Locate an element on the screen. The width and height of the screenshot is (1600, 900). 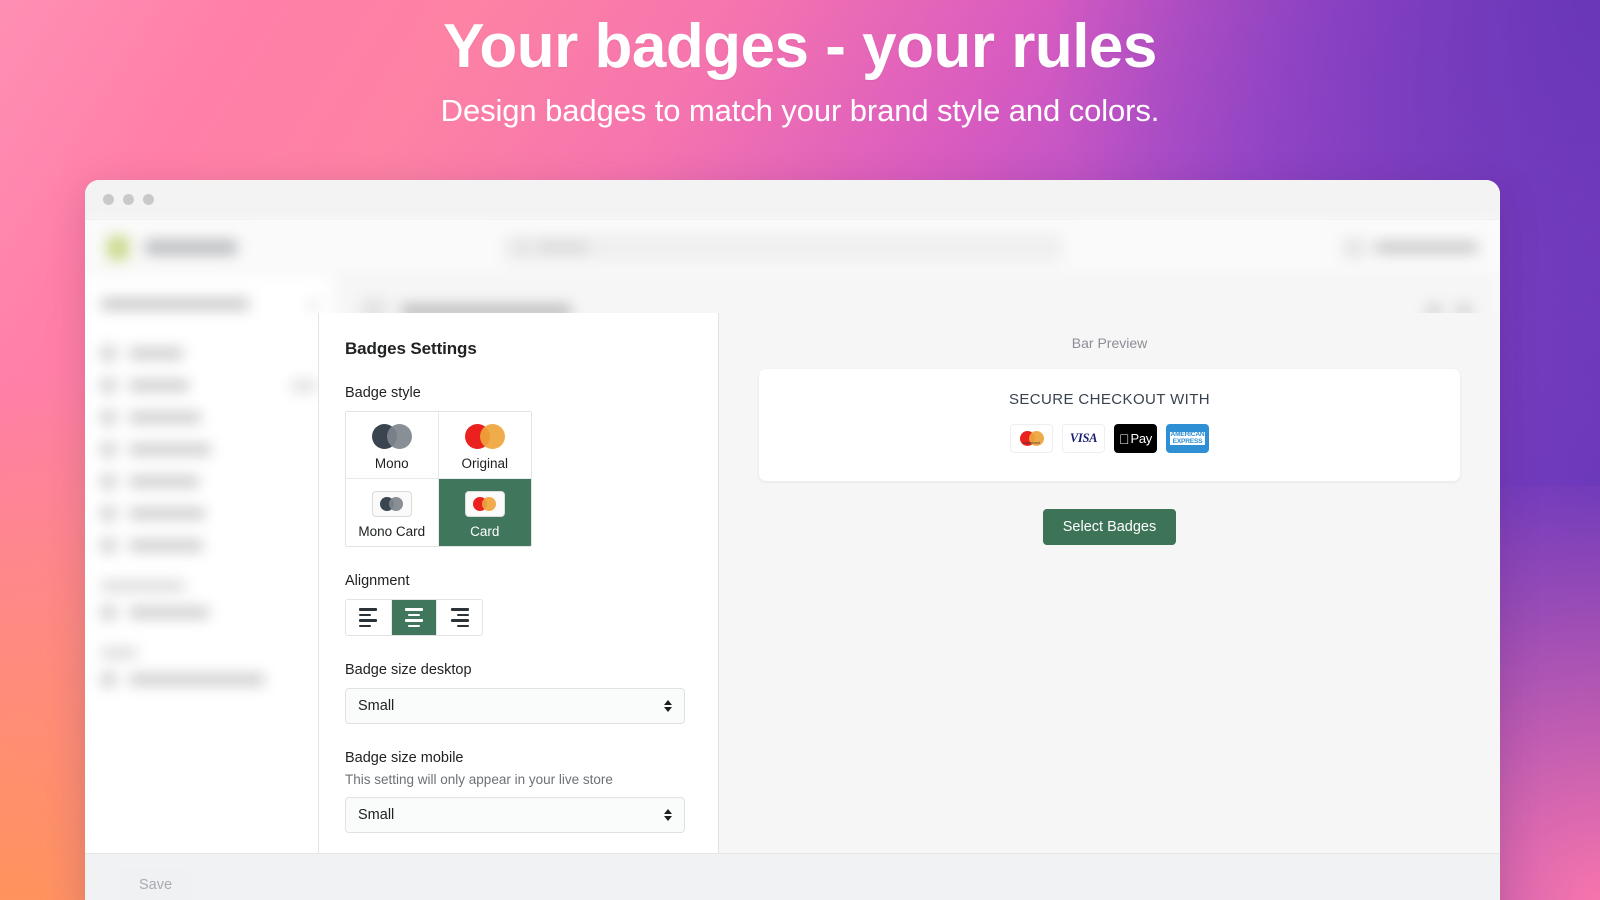
badge-style-caption: Mono is located at coordinates (391, 463).